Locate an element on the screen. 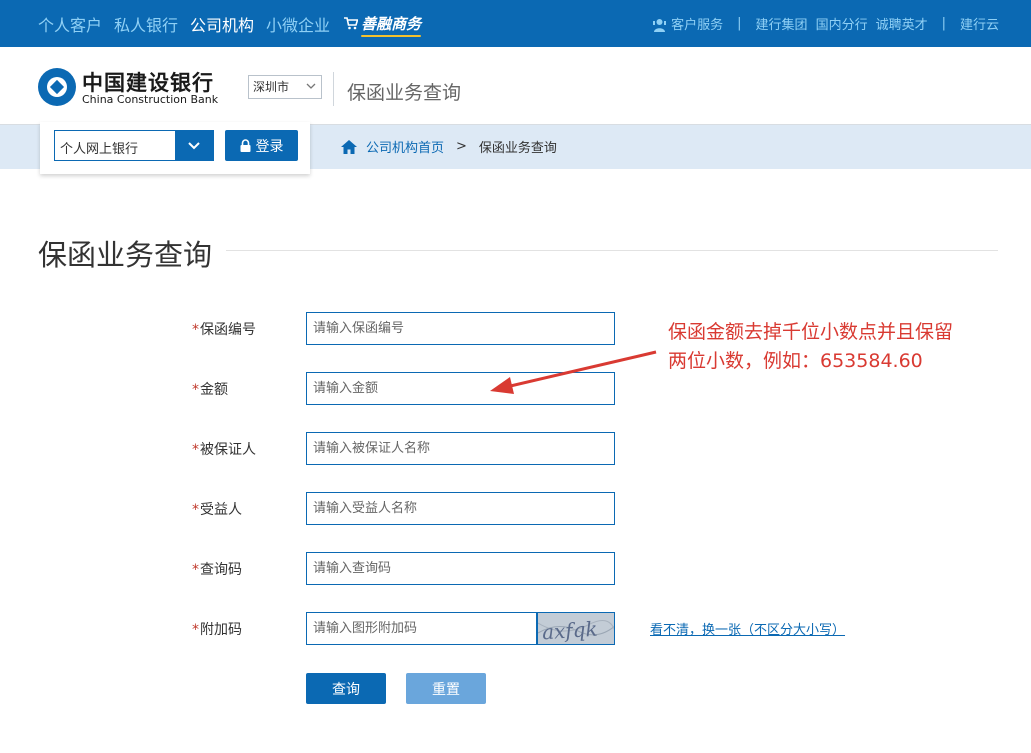  captcha-noise: axfqk is located at coordinates (576, 629).